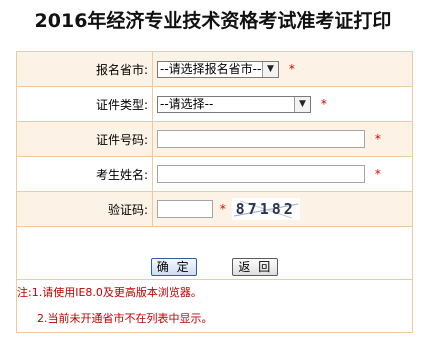  What do you see at coordinates (116, 292) in the screenshot?
I see `note-text-1: 1.请使用IE8.0及更高版本浏览器。` at bounding box center [116, 292].